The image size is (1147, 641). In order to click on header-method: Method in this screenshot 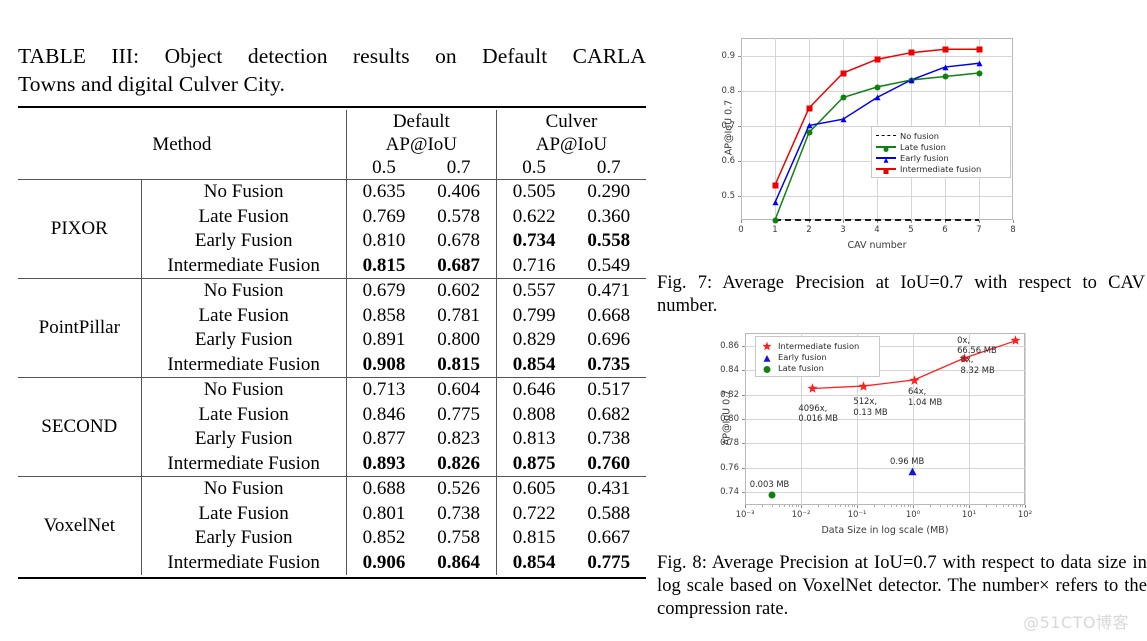, I will do `click(182, 145)`.